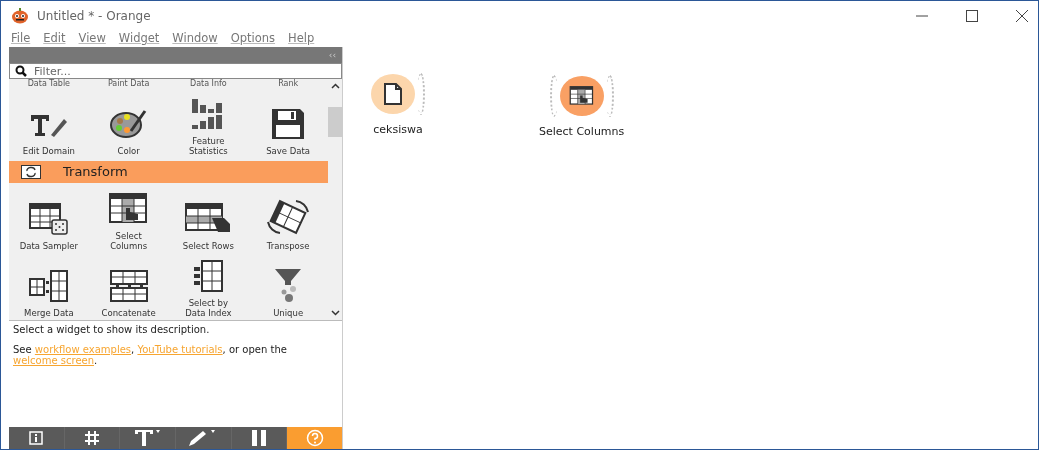  I want to click on widget-label: Paint Data, so click(128, 84).